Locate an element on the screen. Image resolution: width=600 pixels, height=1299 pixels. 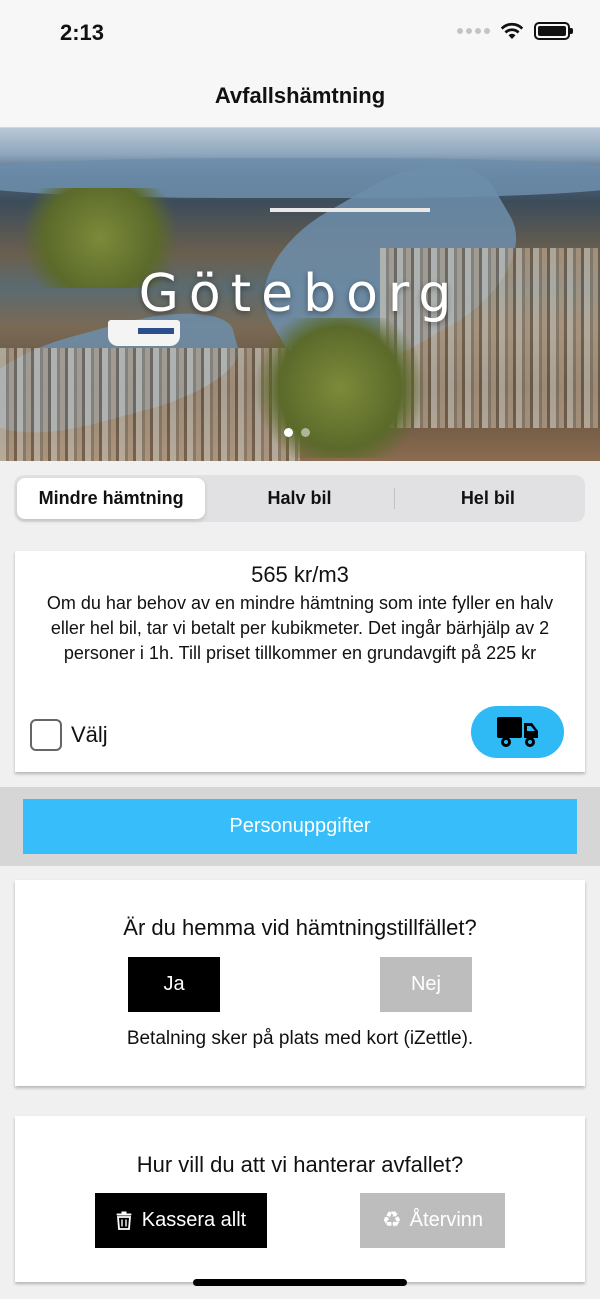
choose-label: Välj is located at coordinates (89, 734).